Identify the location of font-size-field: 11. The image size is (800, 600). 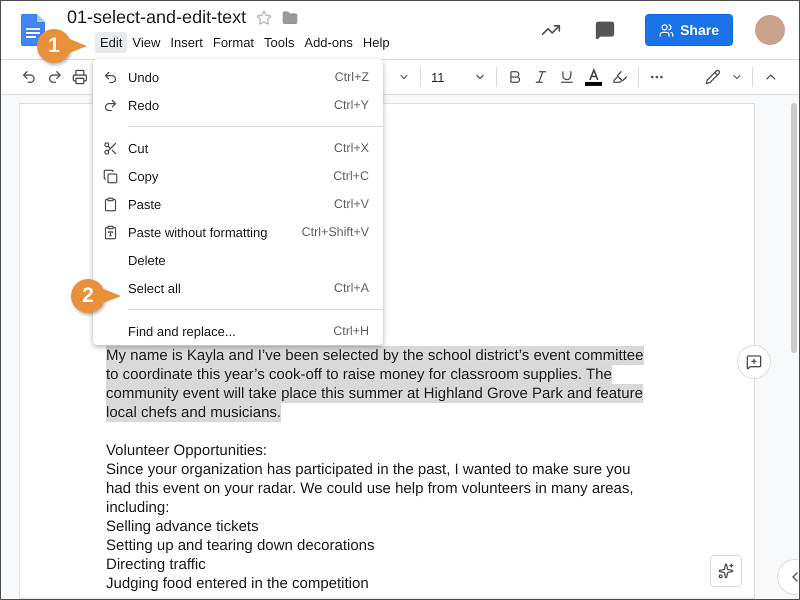
(437, 77).